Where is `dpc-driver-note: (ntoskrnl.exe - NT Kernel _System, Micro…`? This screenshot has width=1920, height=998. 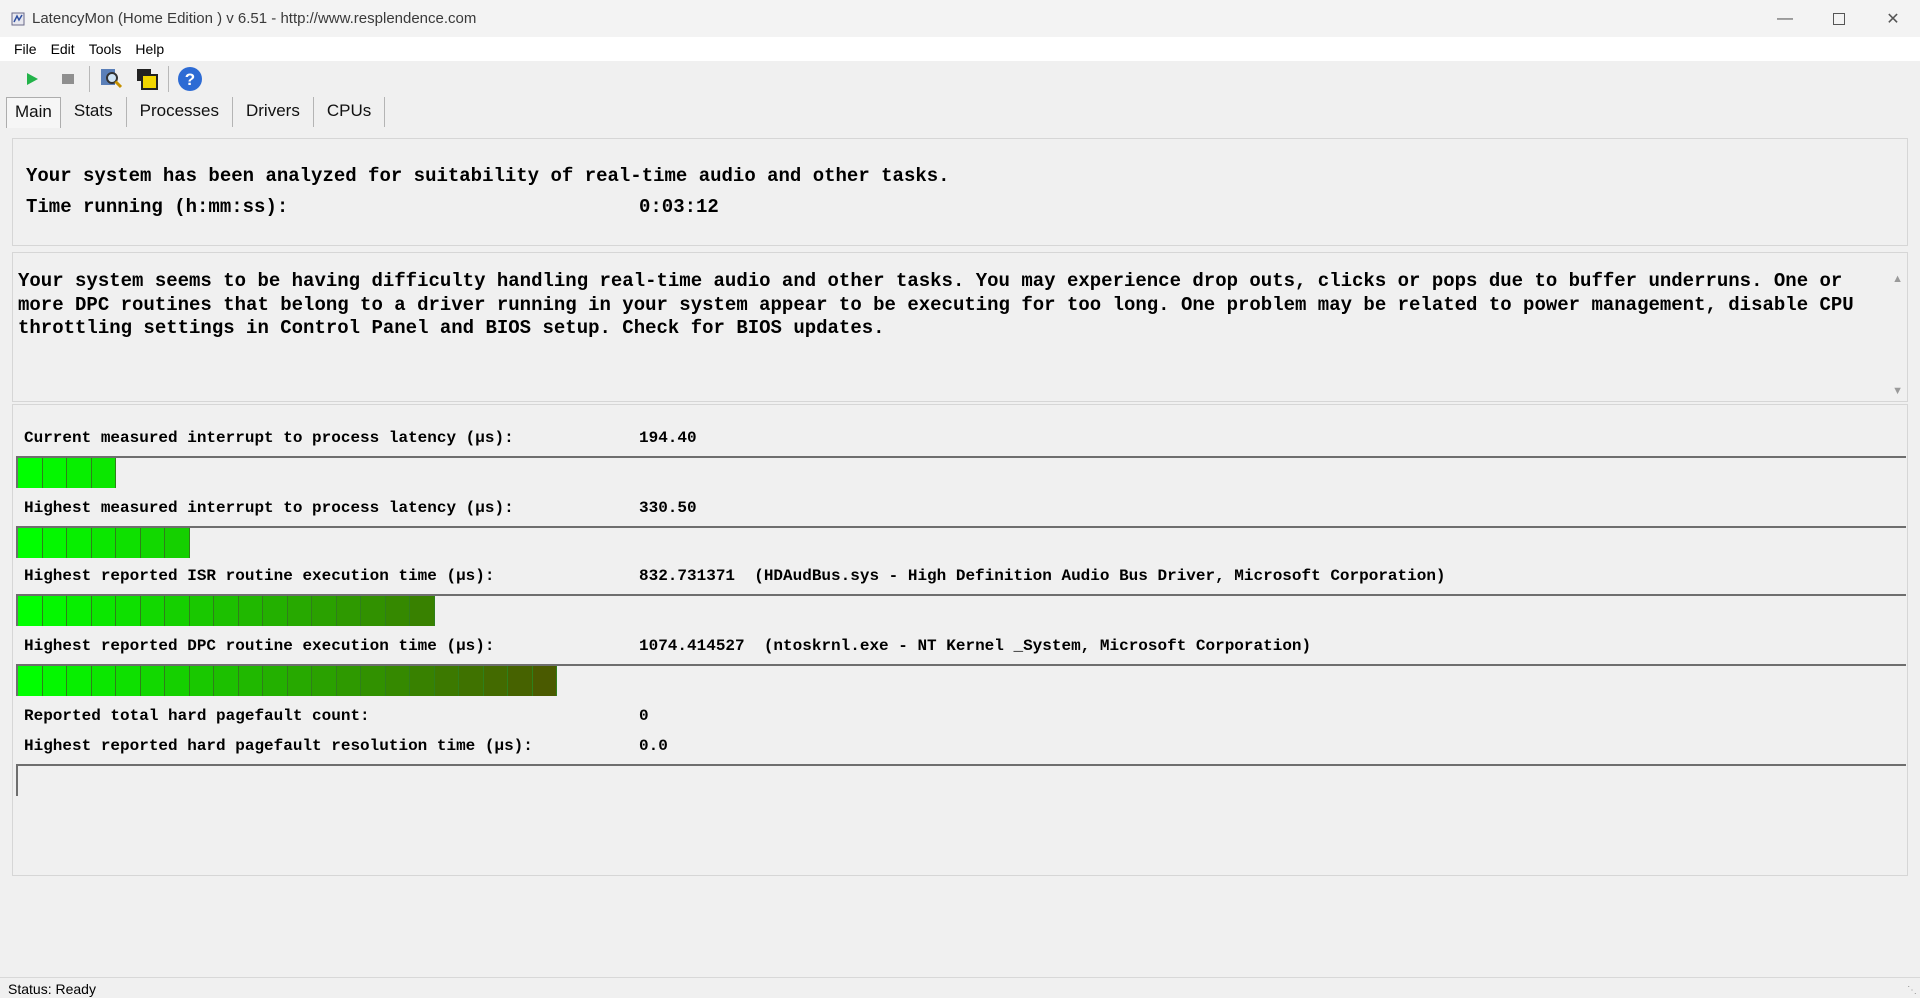
dpc-driver-note: (ntoskrnl.exe - NT Kernel _System, Micro… is located at coordinates (1037, 646).